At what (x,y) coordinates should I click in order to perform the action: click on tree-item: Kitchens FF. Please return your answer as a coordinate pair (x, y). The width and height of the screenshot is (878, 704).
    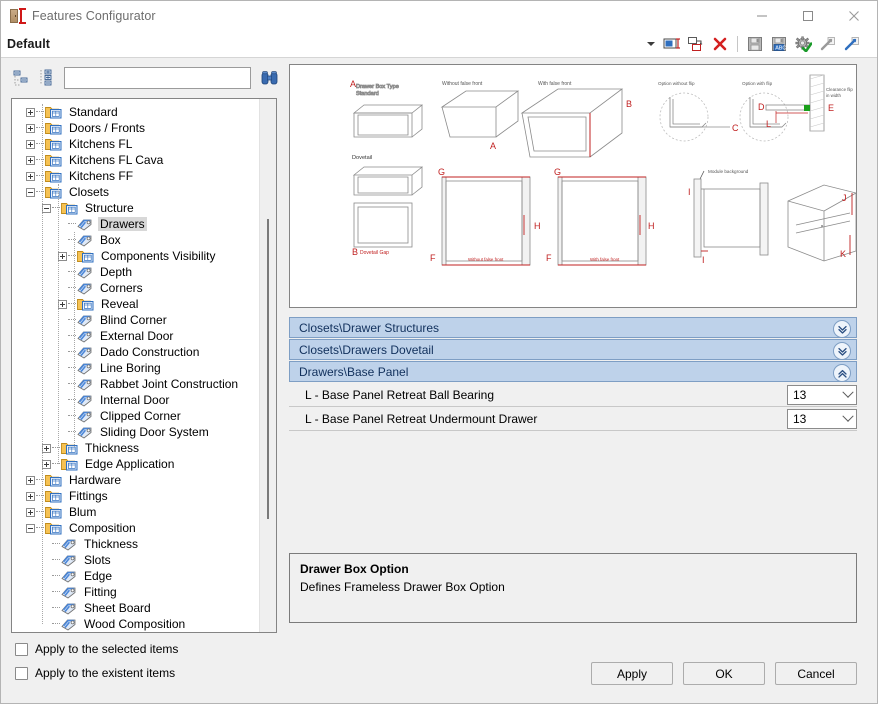
    Looking at the image, I should click on (135, 176).